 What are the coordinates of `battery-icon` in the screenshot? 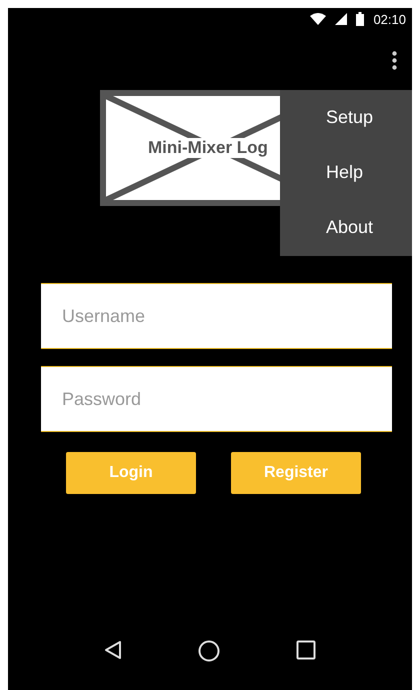 It's located at (360, 19).